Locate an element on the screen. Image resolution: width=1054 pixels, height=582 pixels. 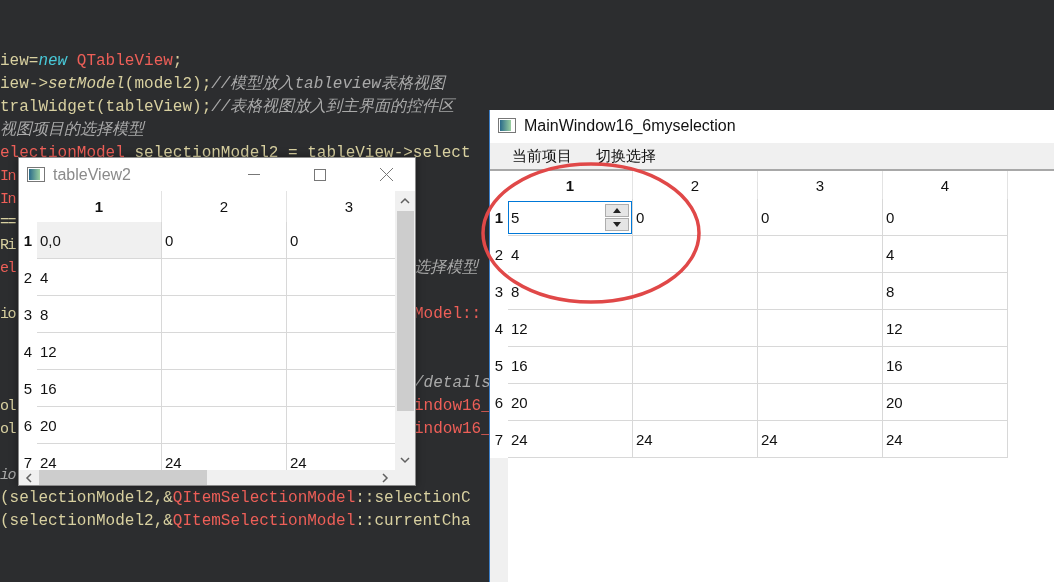
toolbar-button: 切换选择 is located at coordinates (626, 156).